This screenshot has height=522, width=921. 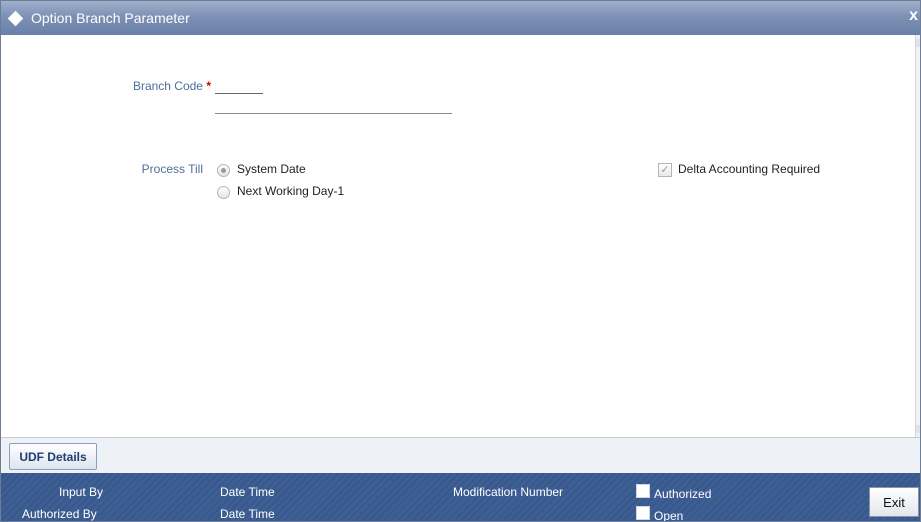 I want to click on required-marker: *, so click(x=208, y=86).